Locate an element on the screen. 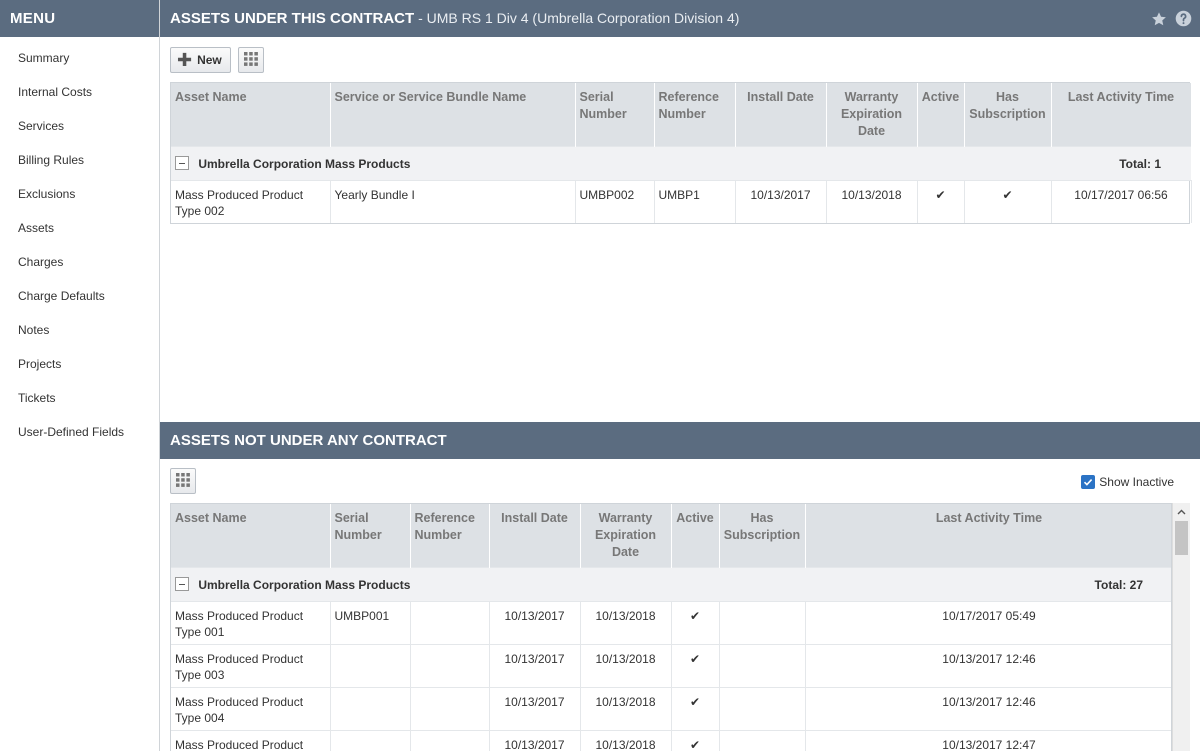 This screenshot has width=1200, height=751. menu-item-projects: Projects is located at coordinates (79, 364).